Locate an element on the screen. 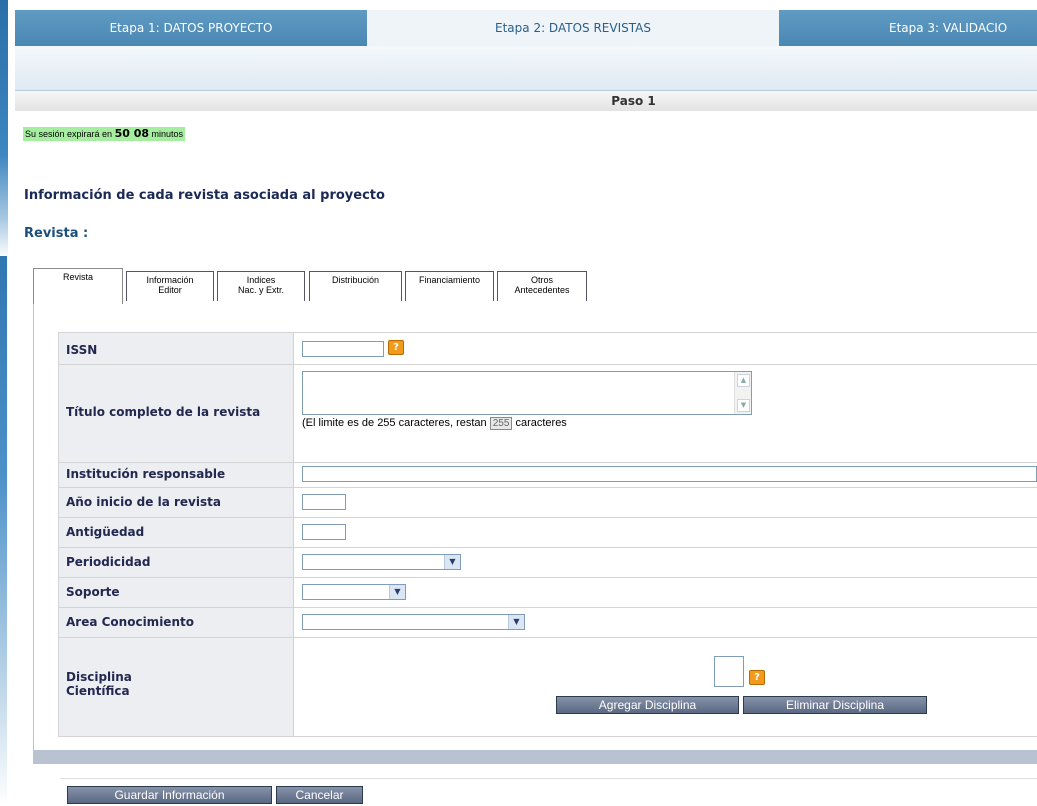  panel-bottom-bar is located at coordinates (535, 757).